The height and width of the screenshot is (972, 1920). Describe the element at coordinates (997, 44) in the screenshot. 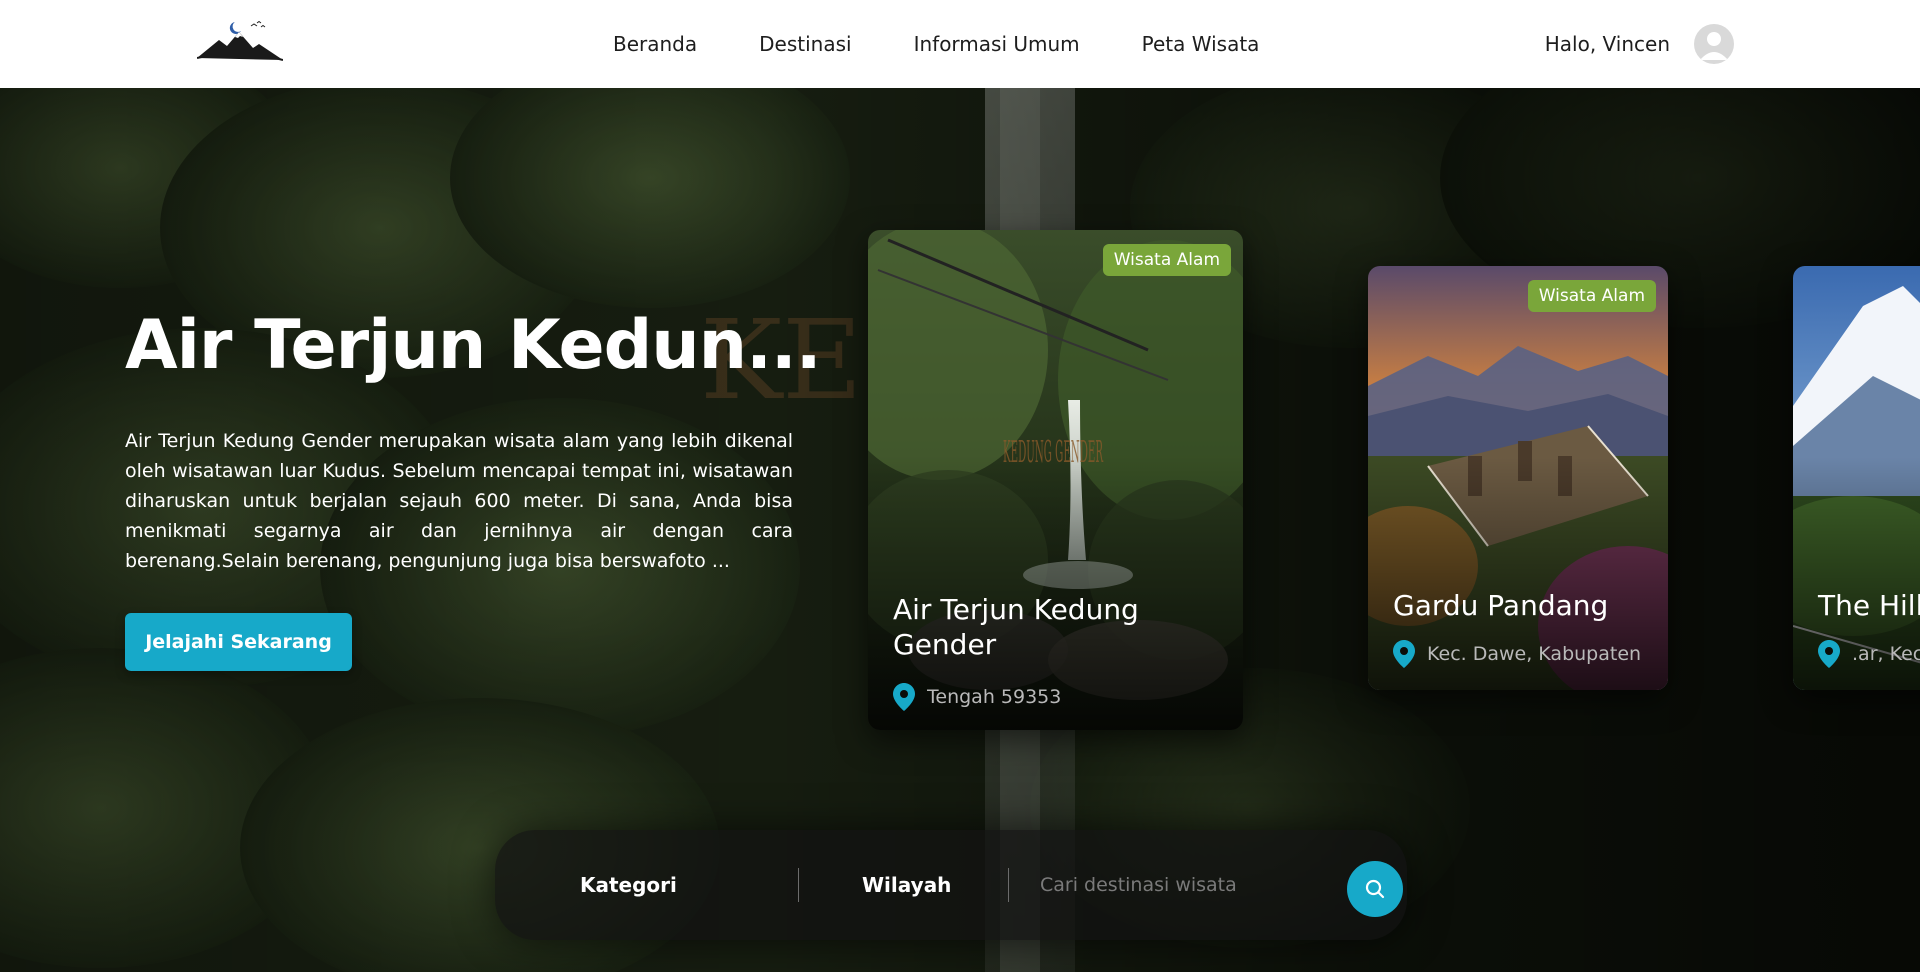

I see `nav-link-informasi-umum: Informasi Umum` at that location.